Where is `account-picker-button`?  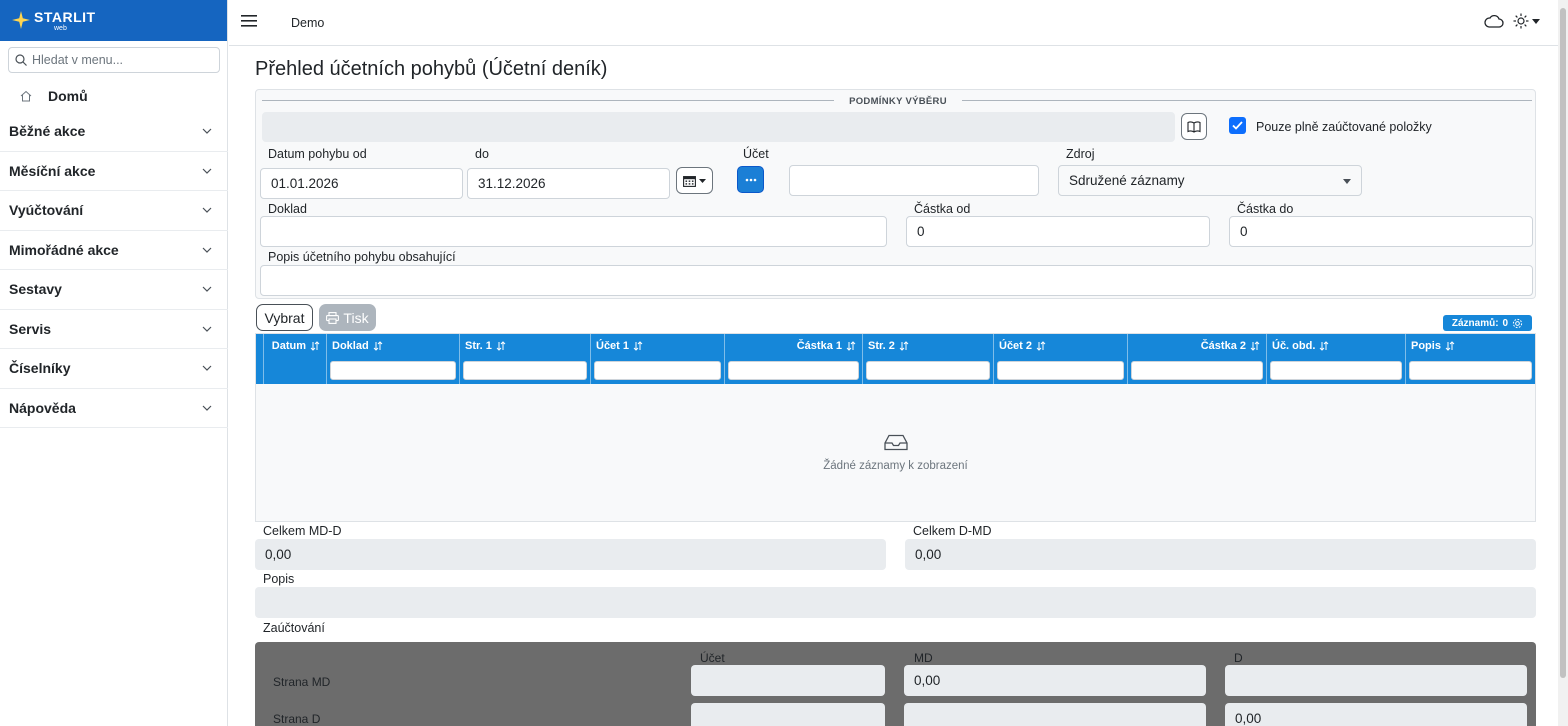 account-picker-button is located at coordinates (750, 179).